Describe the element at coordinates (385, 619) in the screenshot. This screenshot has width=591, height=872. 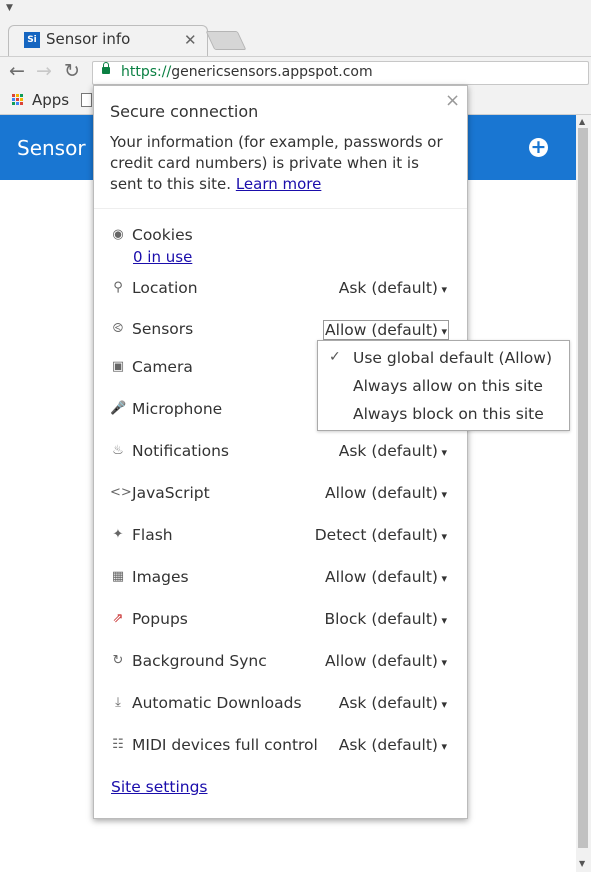
I see `permission-select-popups: Block (default)` at that location.